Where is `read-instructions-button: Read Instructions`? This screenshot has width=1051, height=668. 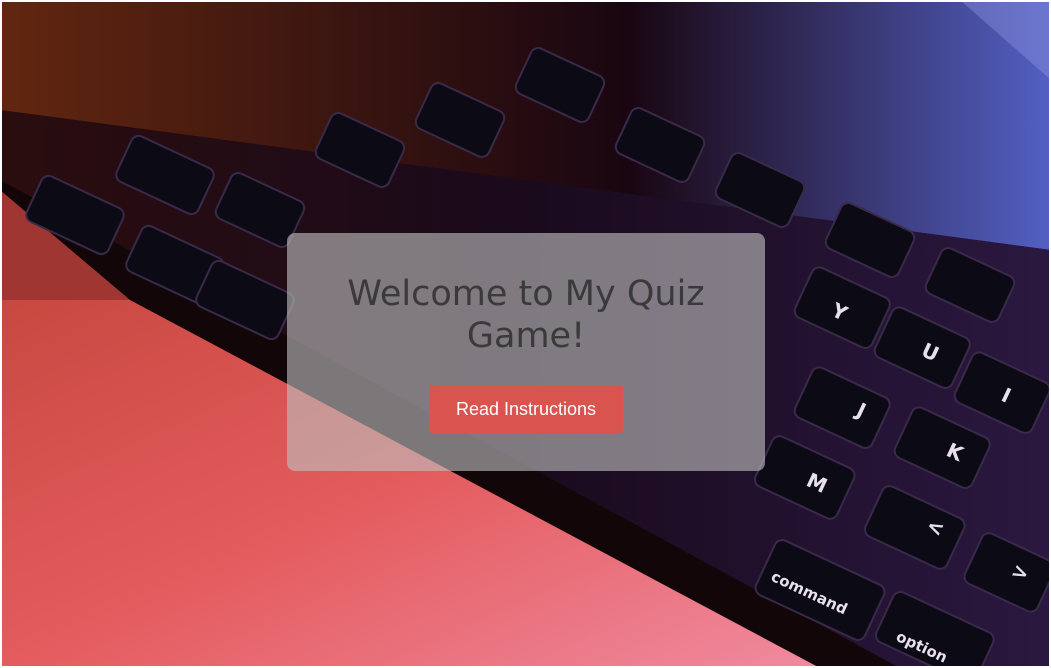 read-instructions-button: Read Instructions is located at coordinates (526, 409).